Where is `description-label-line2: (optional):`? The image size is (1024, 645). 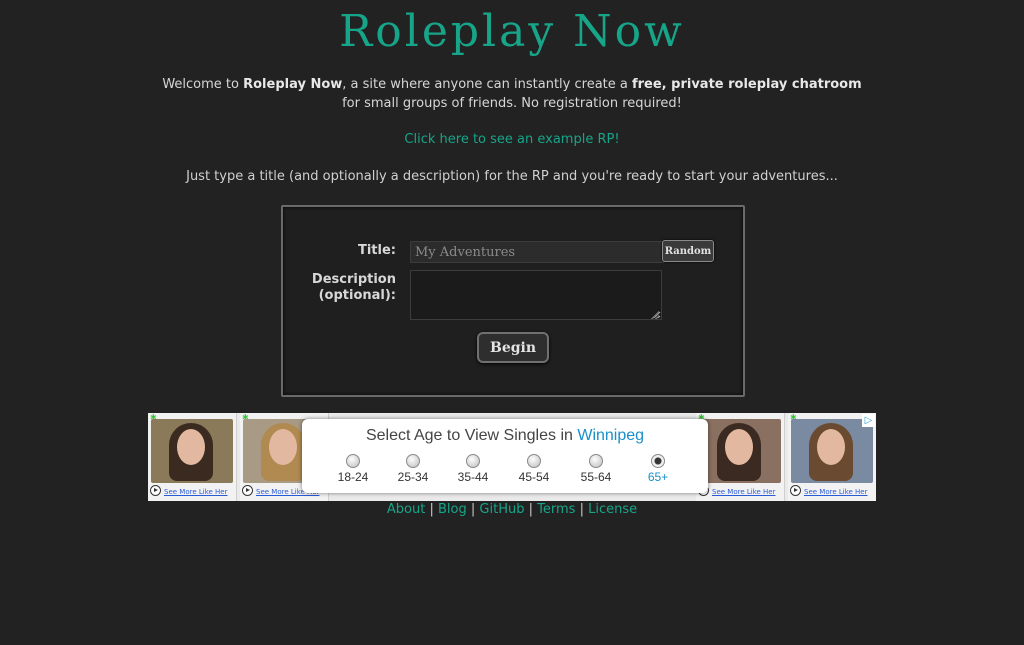 description-label-line2: (optional): is located at coordinates (357, 295).